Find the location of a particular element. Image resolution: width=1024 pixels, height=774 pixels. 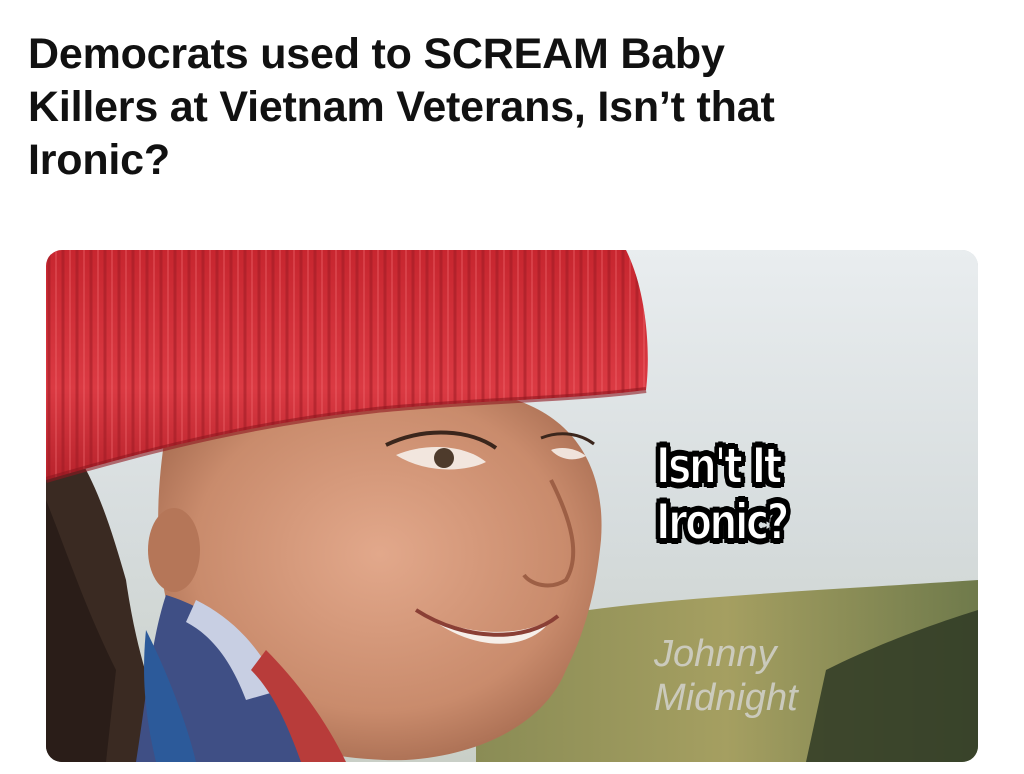

watermark-line-1: Johnny is located at coordinates (715, 654).